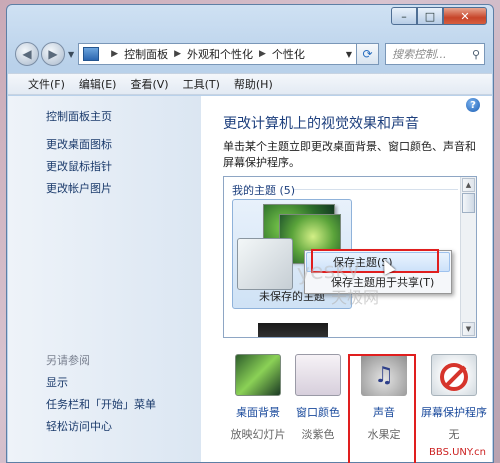 This screenshot has height=463, width=500. I want to click on scroll-up-icon: ▲, so click(468, 185).